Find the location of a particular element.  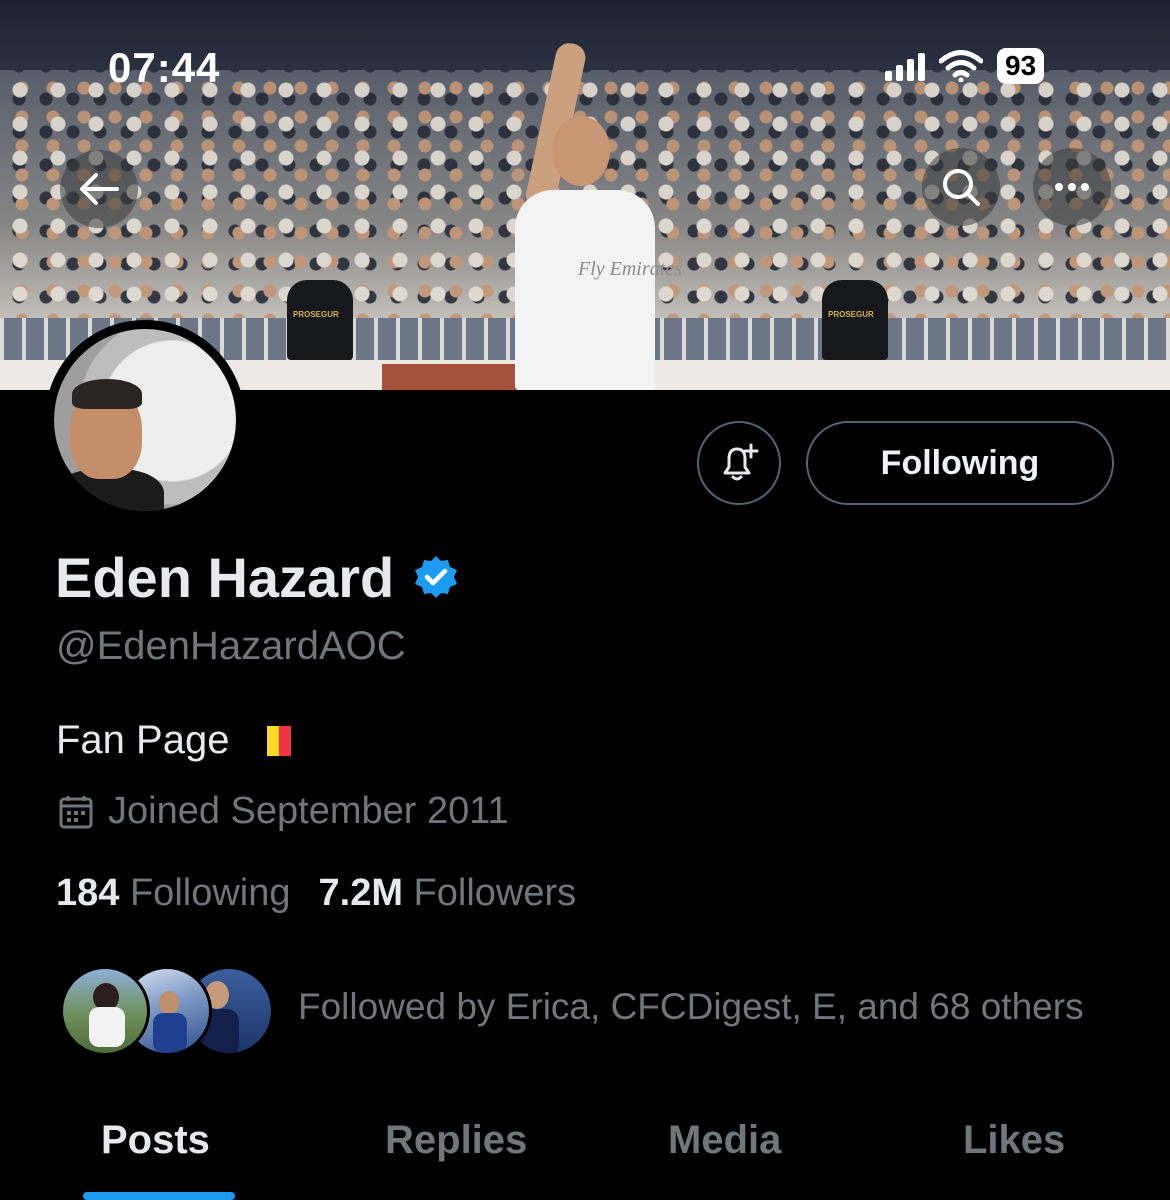

banner-player-head is located at coordinates (581, 151).